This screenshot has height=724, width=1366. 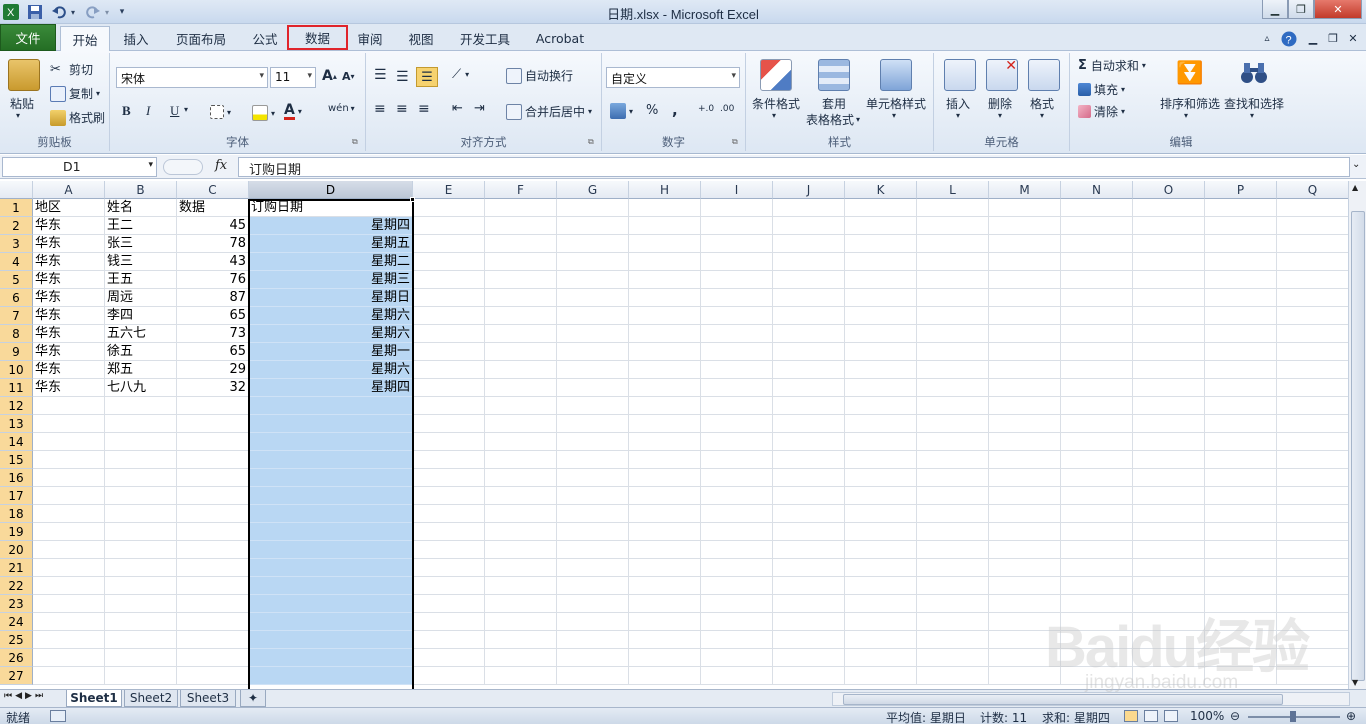 I want to click on font-dialog-launcher-icon: ⧉, so click(x=355, y=142).